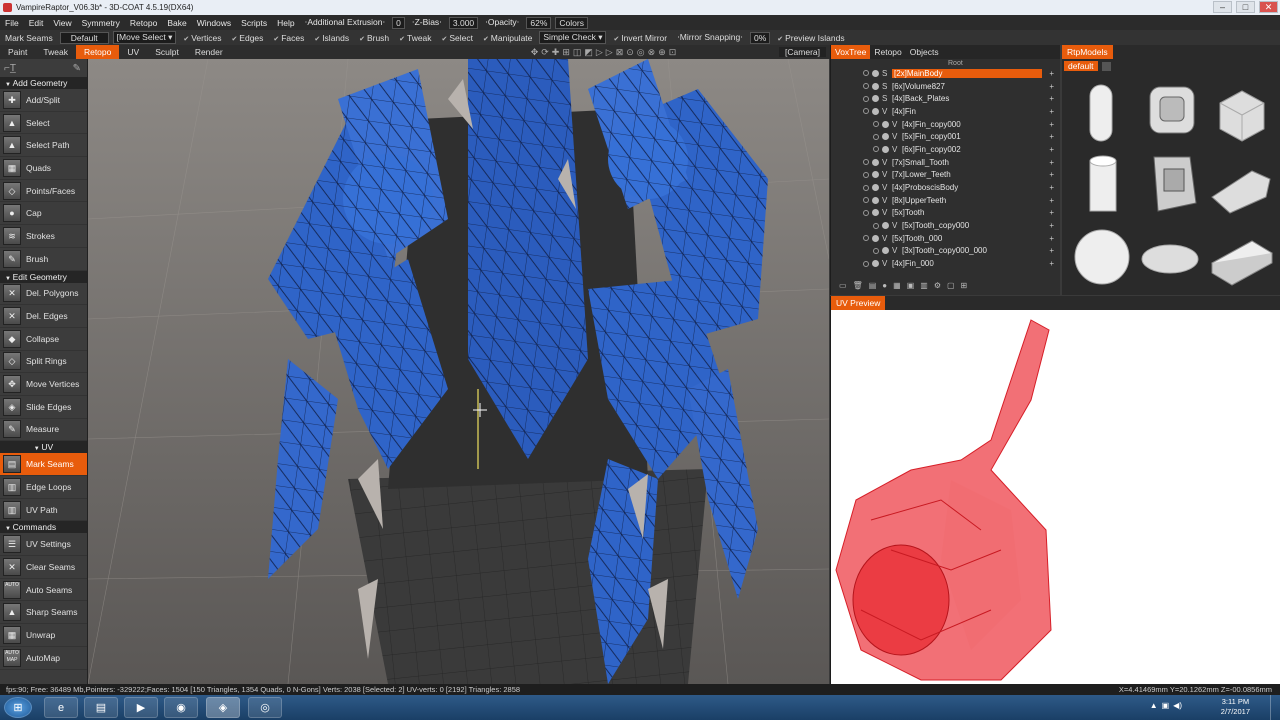  I want to click on section-uv: UV, so click(43, 447).